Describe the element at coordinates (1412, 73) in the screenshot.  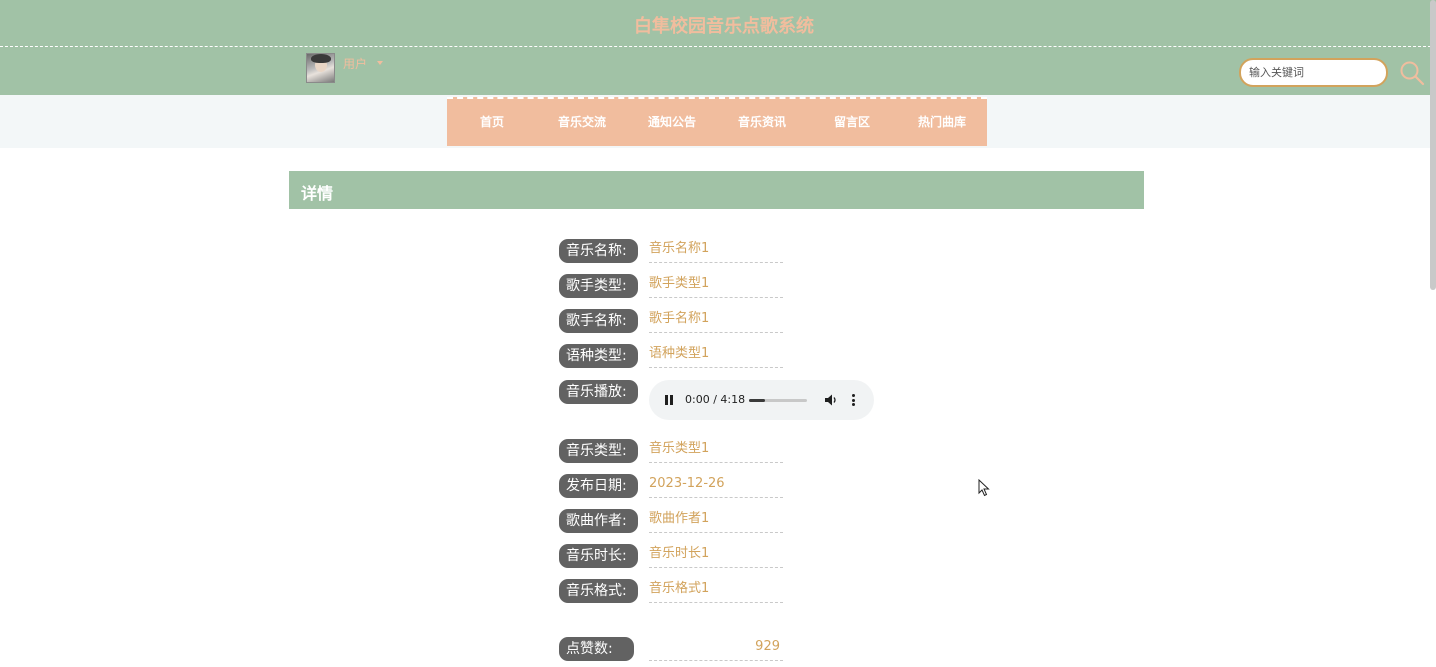
I see `search-icon` at that location.